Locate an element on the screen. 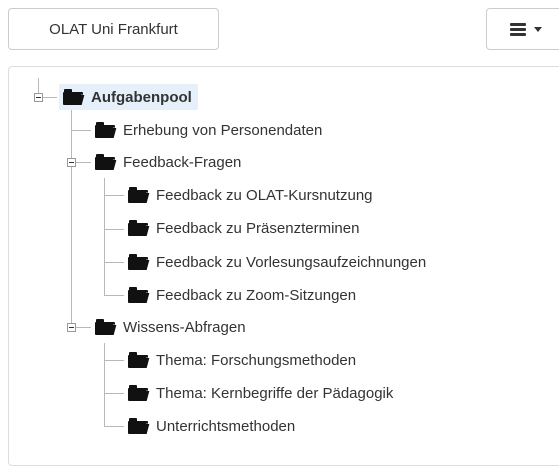 This screenshot has width=559, height=466. tree-node-erhebung: Erhebung von Personendaten is located at coordinates (208, 130).